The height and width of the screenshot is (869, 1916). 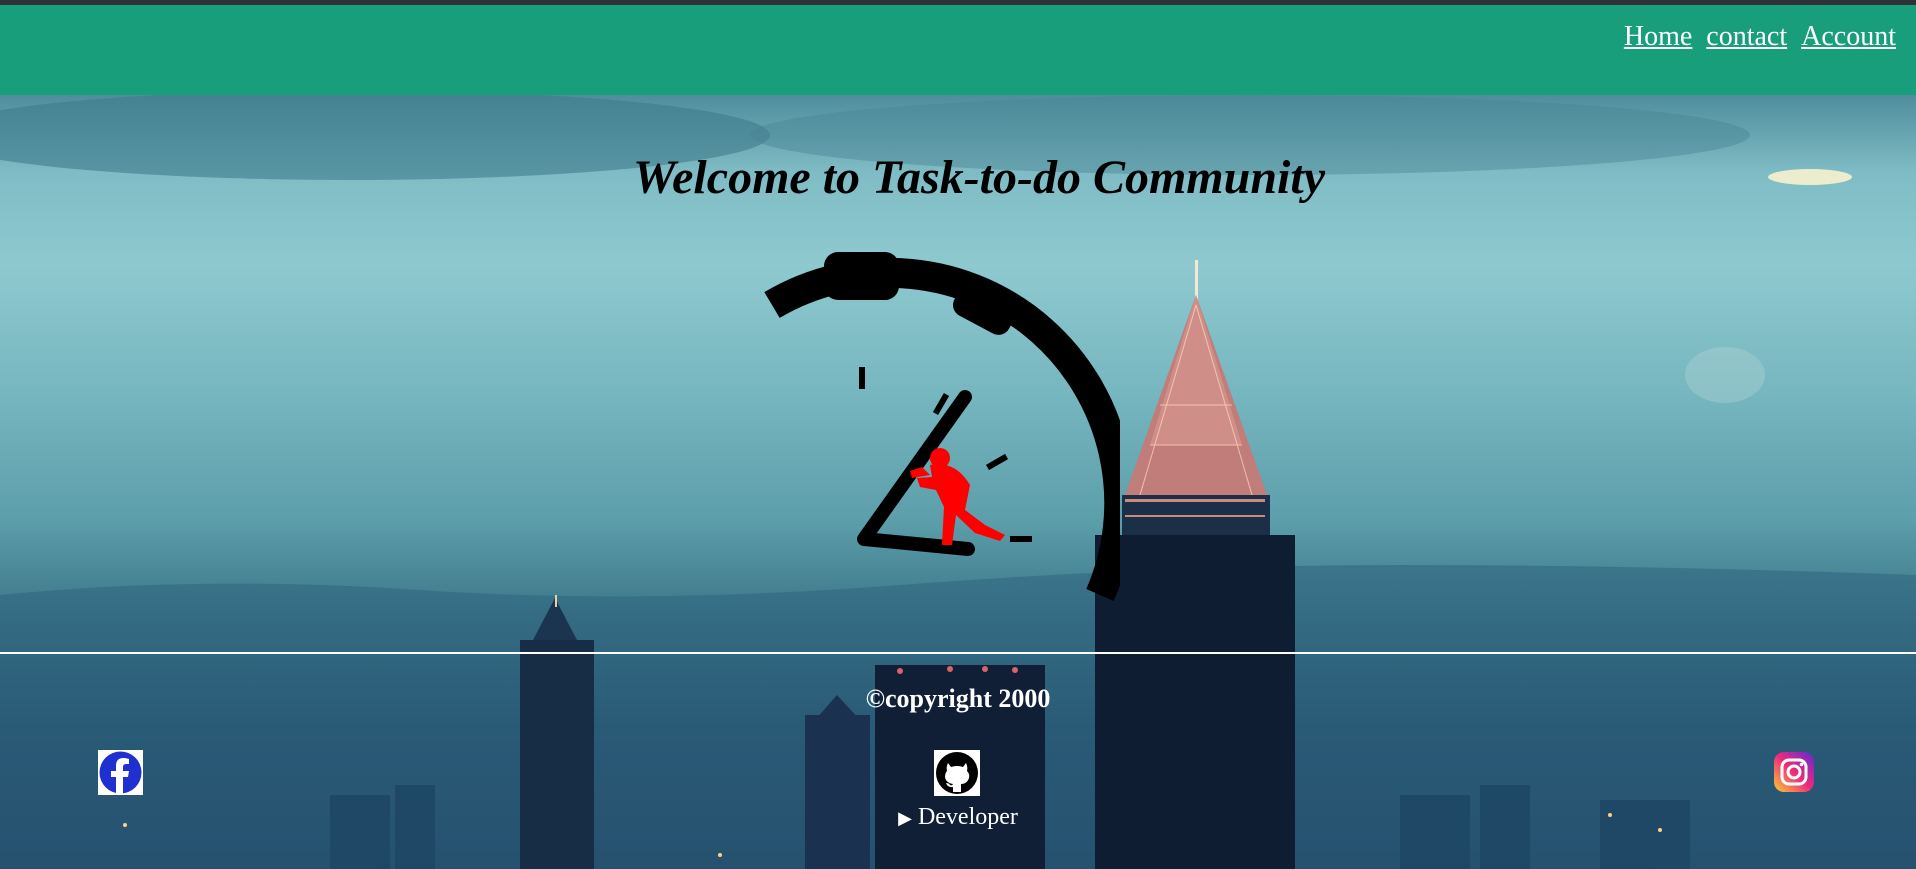 I want to click on instagram-icon, so click(x=1794, y=772).